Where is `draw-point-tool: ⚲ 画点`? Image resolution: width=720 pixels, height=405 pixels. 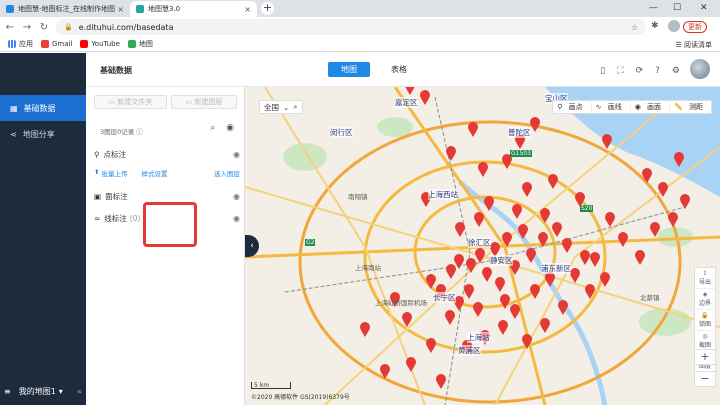
draw-point-tool: ⚲ 画点 is located at coordinates (571, 107).